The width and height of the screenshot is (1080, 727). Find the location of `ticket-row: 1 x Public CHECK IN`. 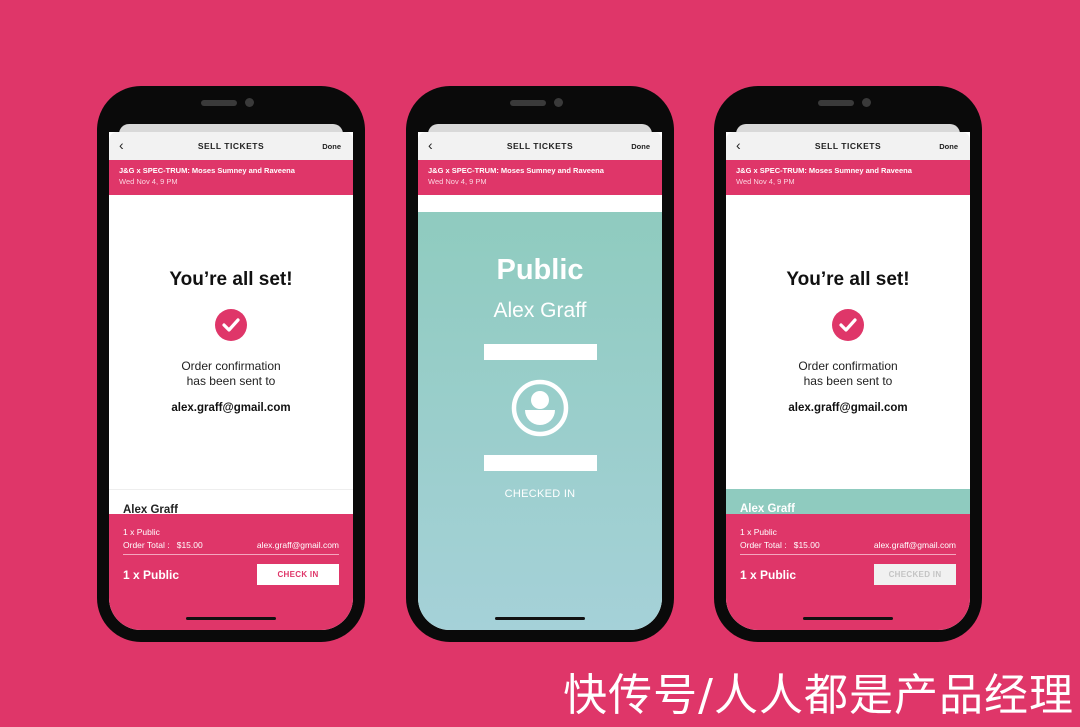

ticket-row: 1 x Public CHECK IN is located at coordinates (231, 574).